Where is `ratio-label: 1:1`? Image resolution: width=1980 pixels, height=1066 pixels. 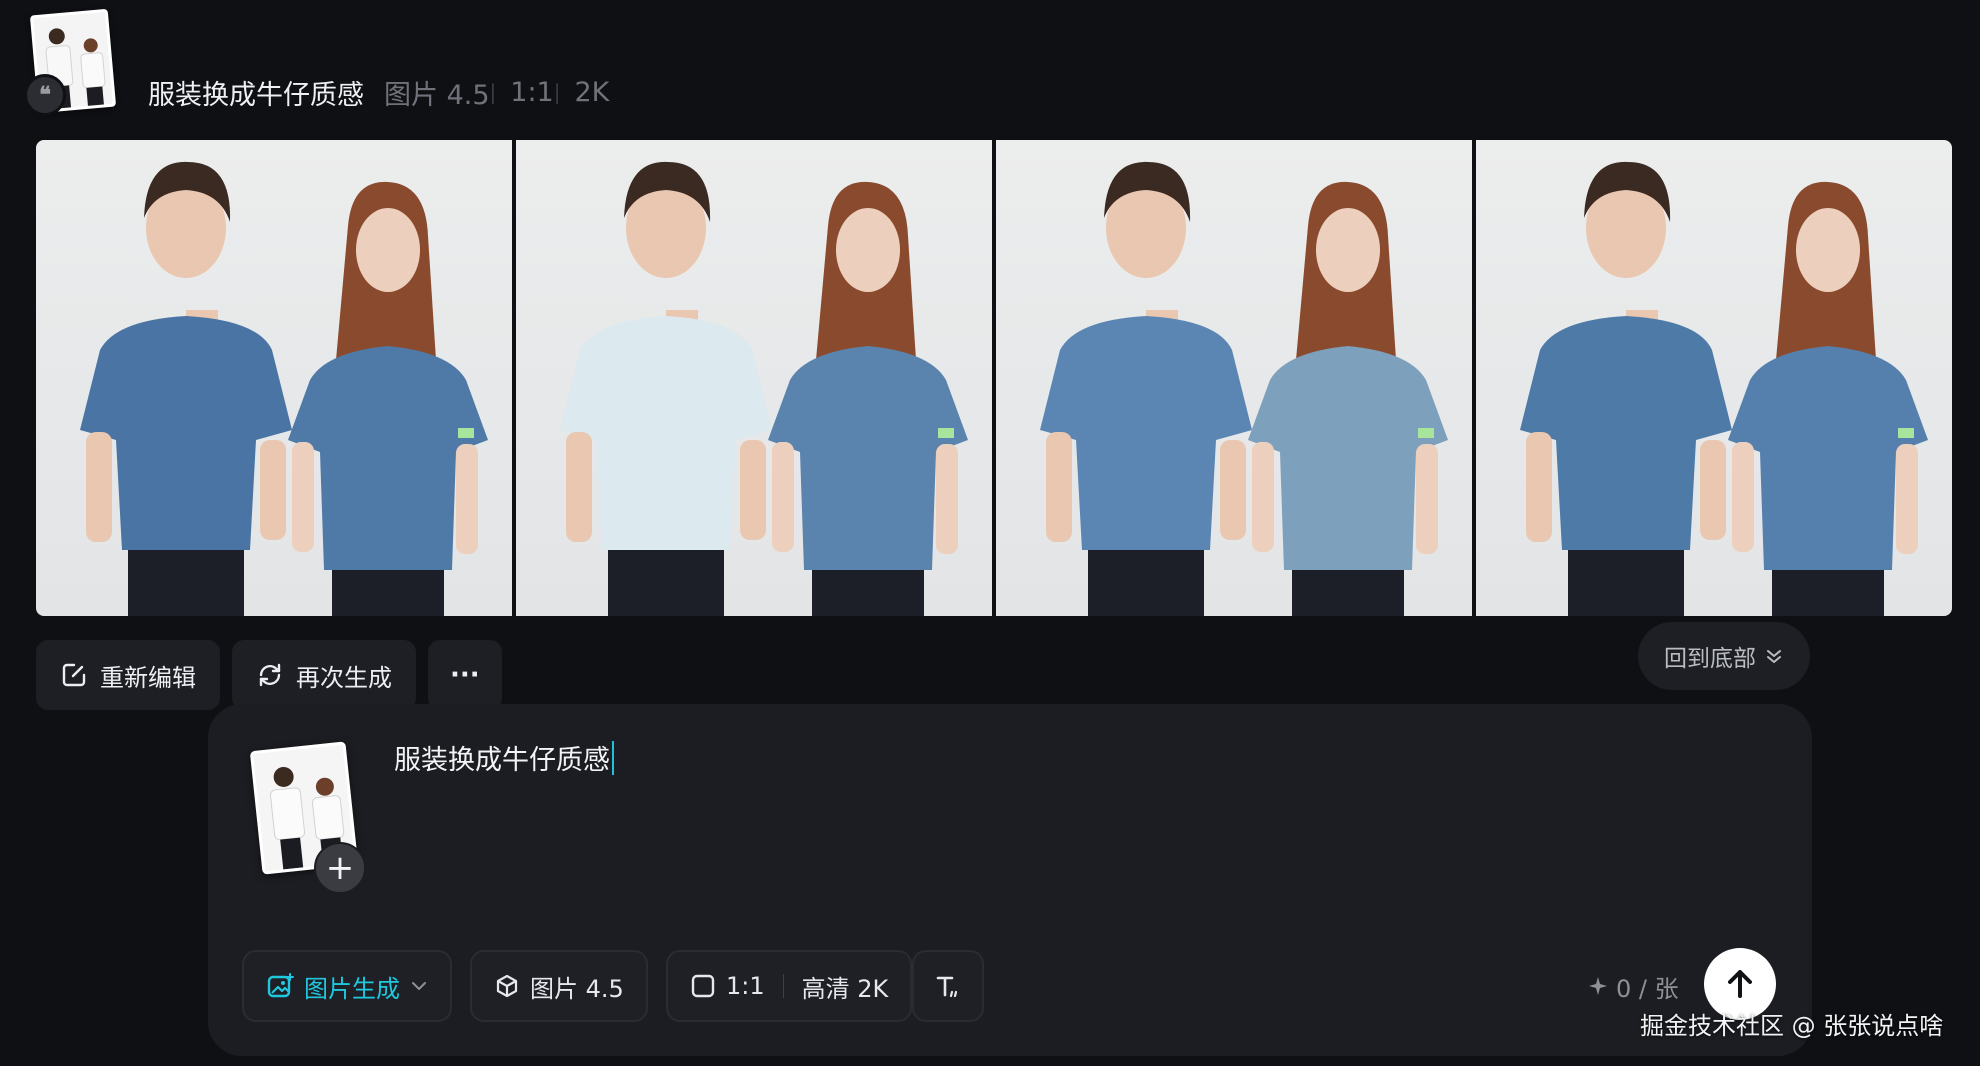 ratio-label: 1:1 is located at coordinates (745, 986).